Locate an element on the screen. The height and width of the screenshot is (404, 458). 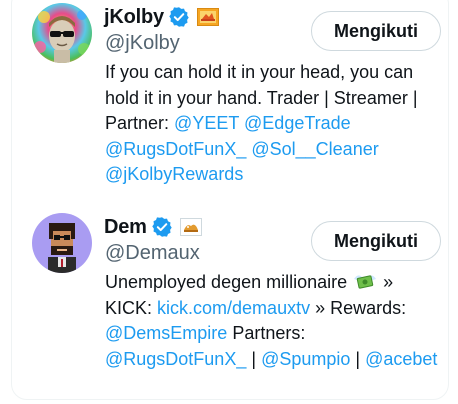
user-handle: @jKolby is located at coordinates (142, 43).